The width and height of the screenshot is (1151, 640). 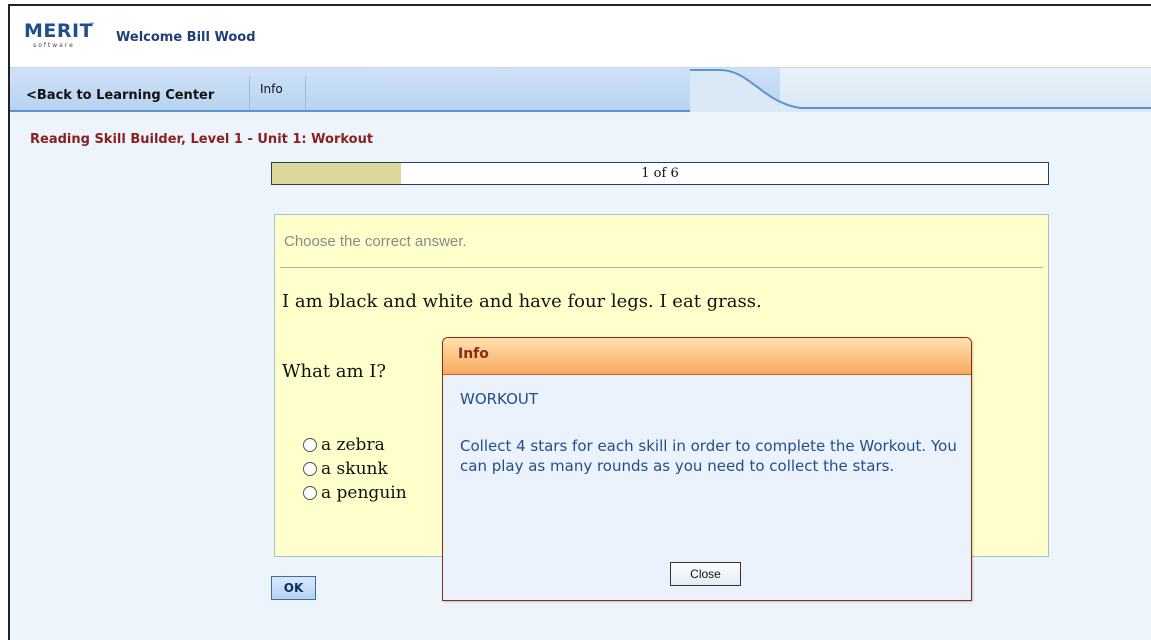 What do you see at coordinates (705, 574) in the screenshot?
I see `close-button: Close` at bounding box center [705, 574].